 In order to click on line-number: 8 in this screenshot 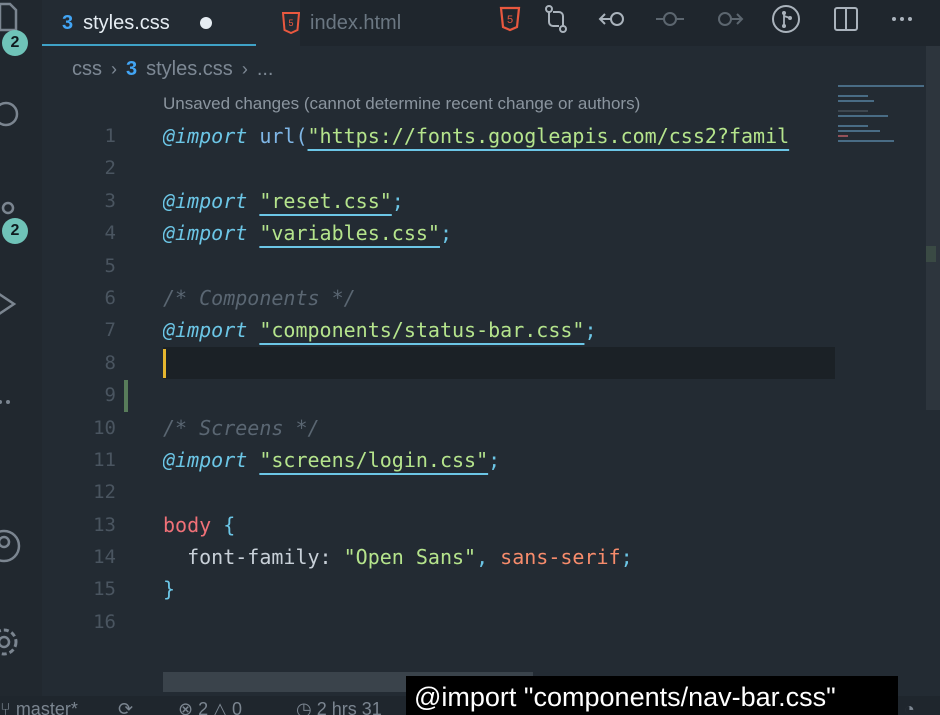, I will do `click(110, 362)`.